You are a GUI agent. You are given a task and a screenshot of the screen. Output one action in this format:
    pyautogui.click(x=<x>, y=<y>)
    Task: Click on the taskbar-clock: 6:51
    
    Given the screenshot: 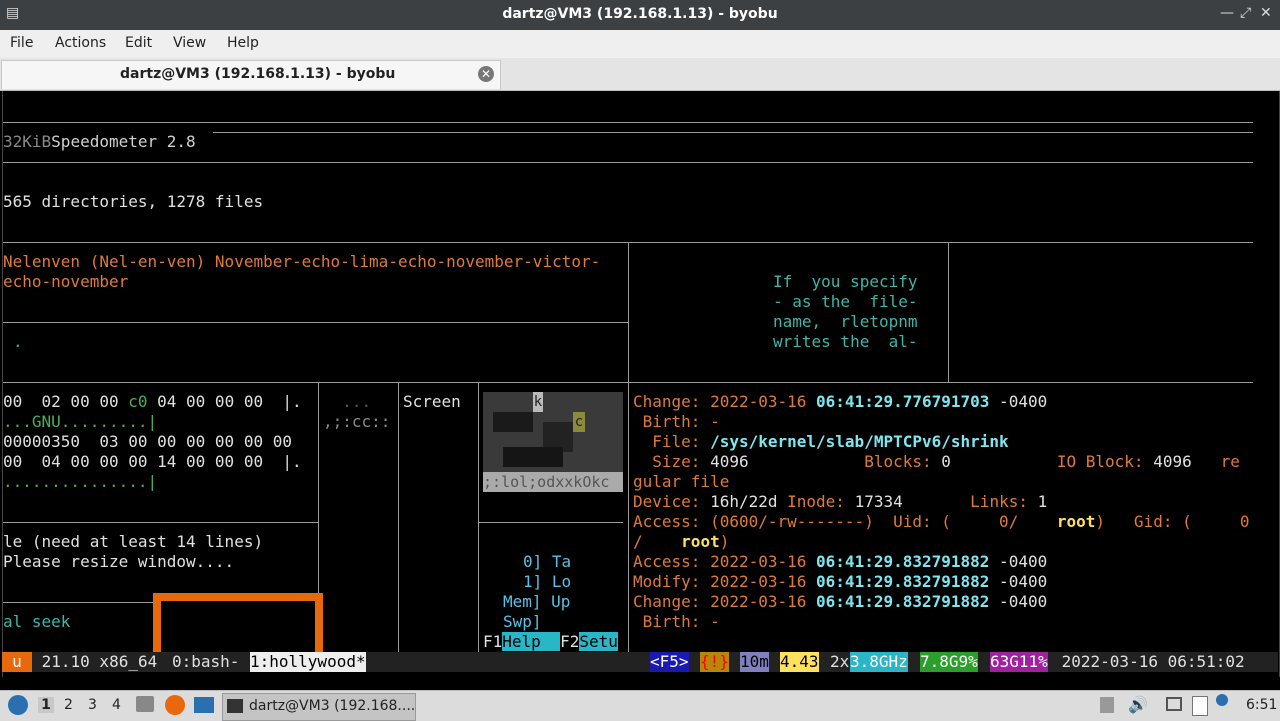 What is the action you would take?
    pyautogui.click(x=1261, y=705)
    